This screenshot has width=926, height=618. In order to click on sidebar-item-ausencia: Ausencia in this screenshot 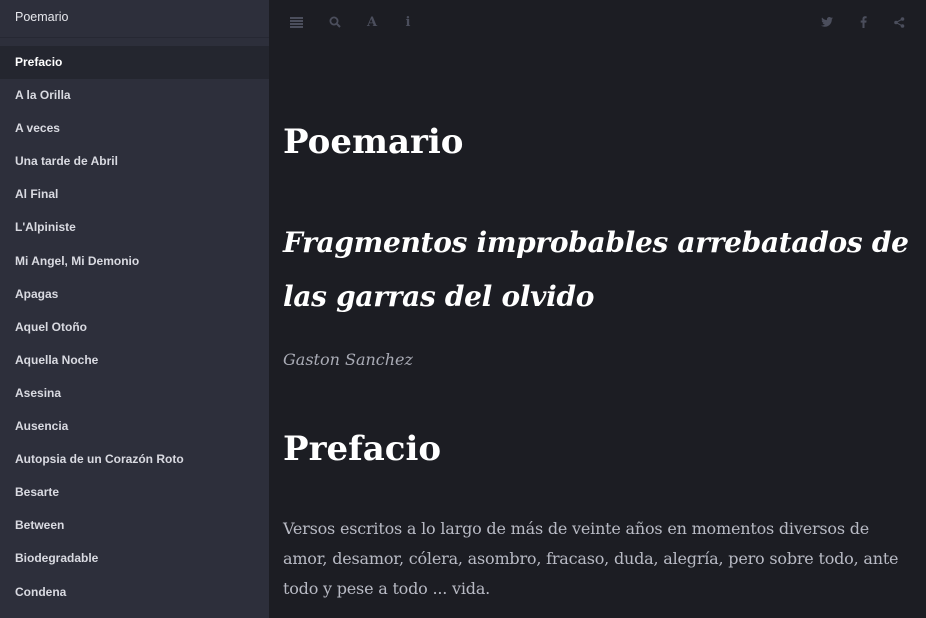, I will do `click(134, 426)`.